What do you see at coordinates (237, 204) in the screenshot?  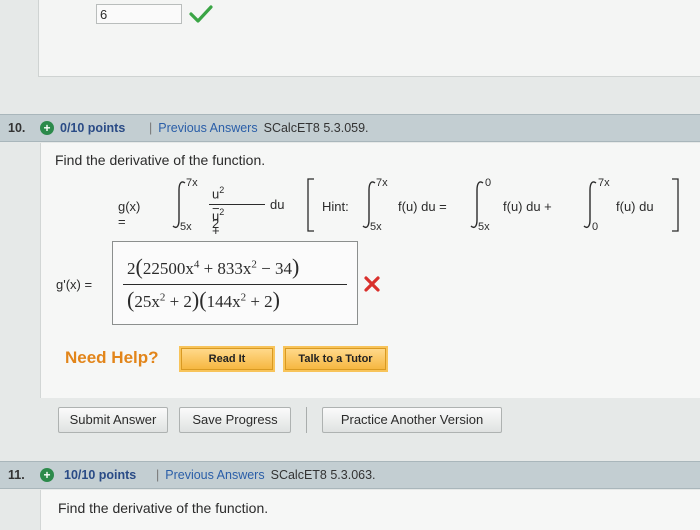 I see `fraction-bar` at bounding box center [237, 204].